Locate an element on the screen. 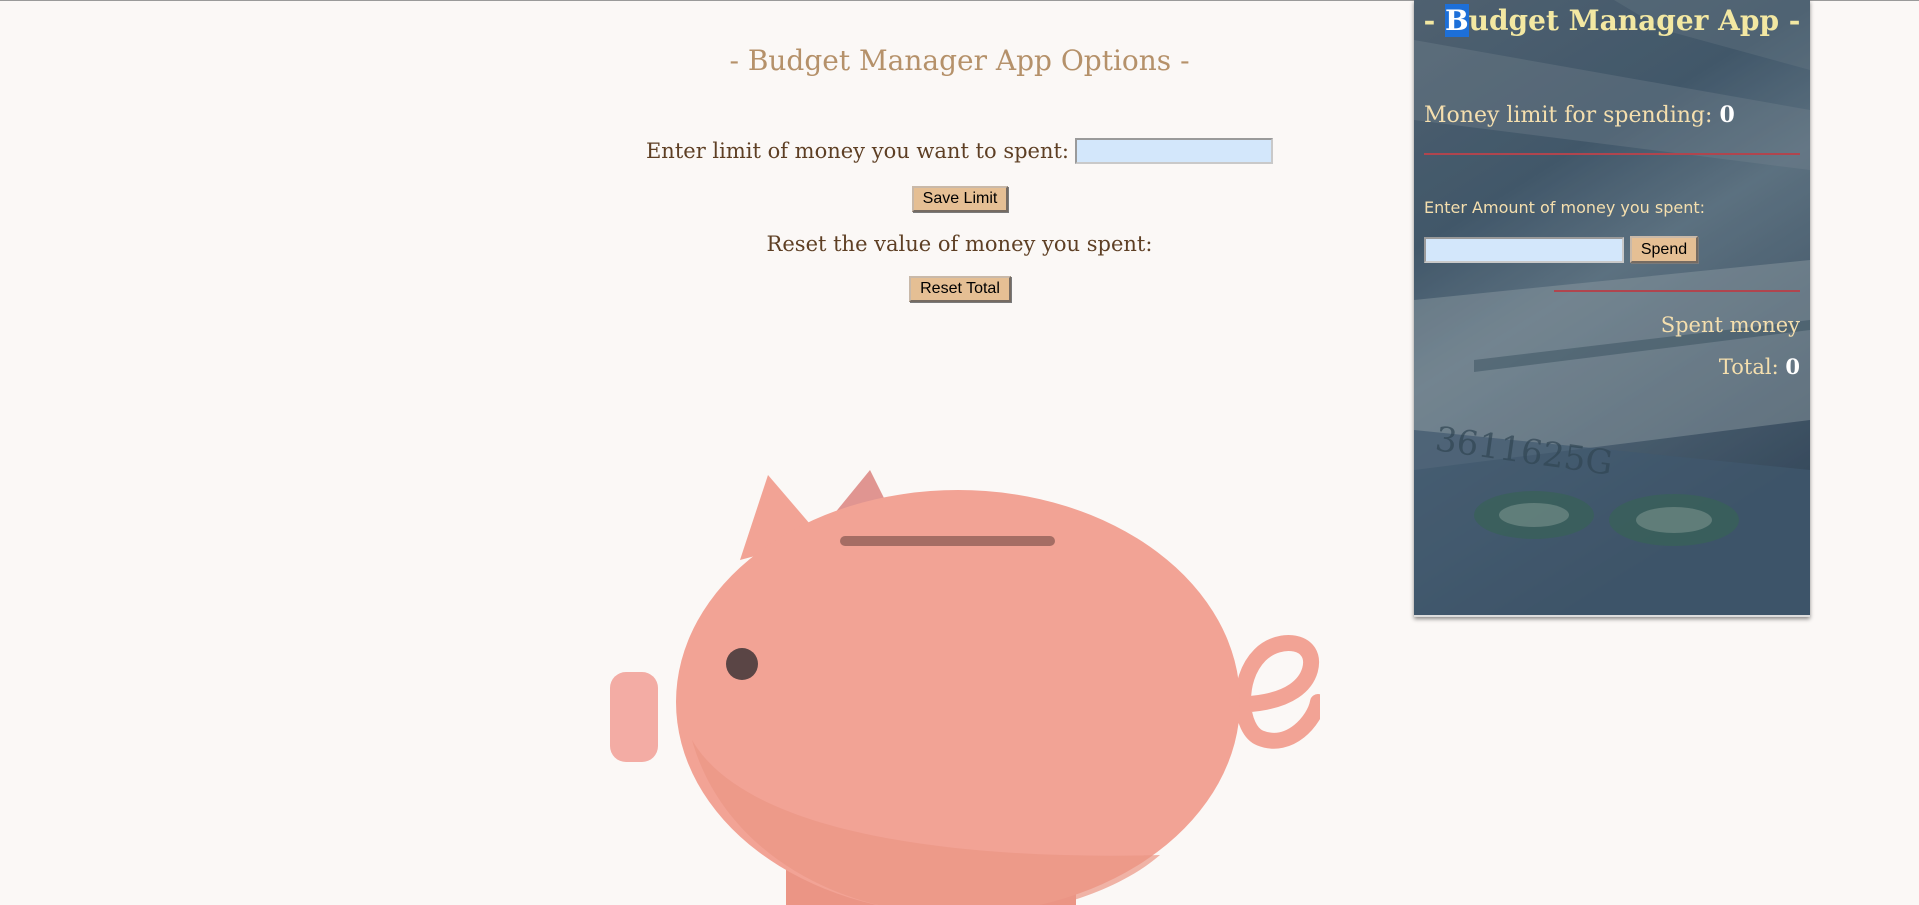  money-limit-value: 0 is located at coordinates (1727, 115).